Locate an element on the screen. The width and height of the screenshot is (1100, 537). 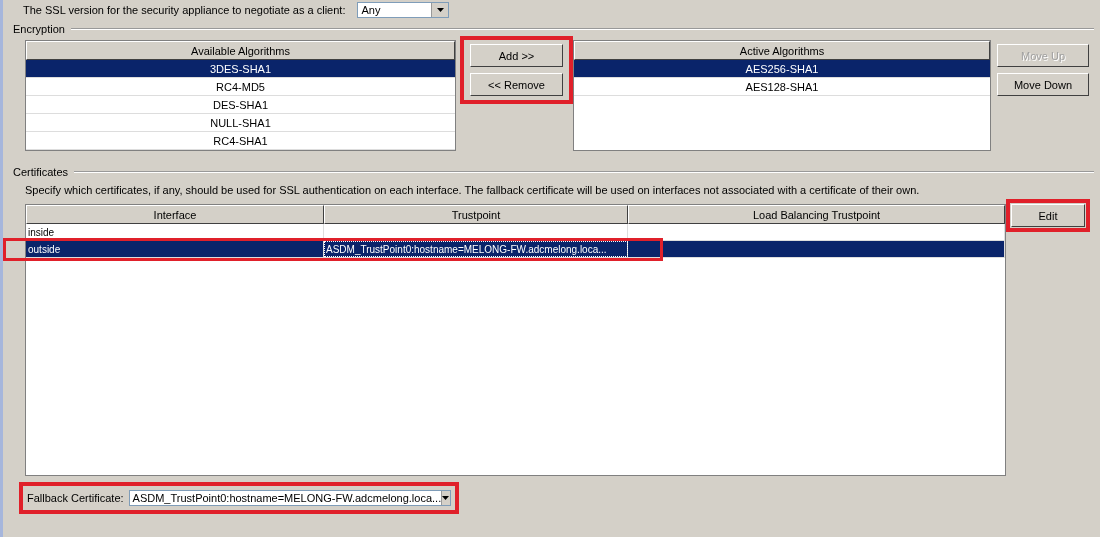
column-header: Load Balancing Trustpoint is located at coordinates (816, 214).